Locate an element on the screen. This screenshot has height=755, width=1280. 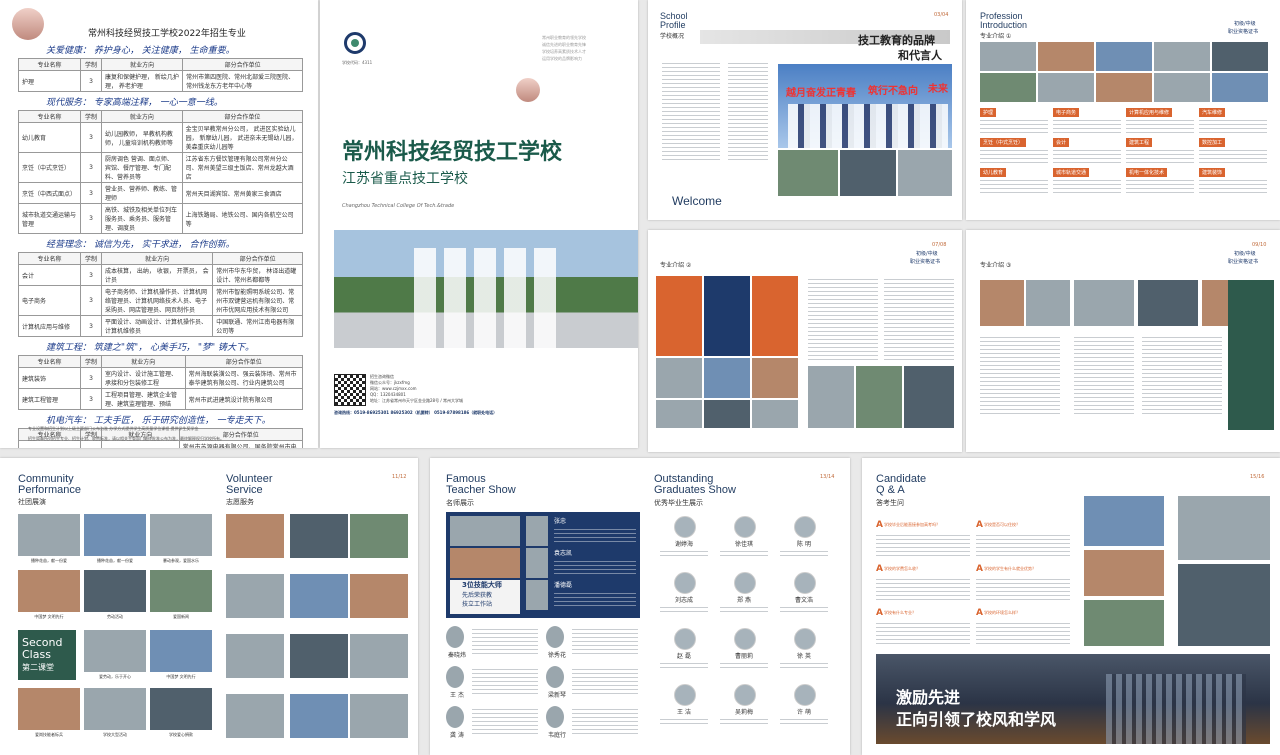
graduates-cn-title: 优秀毕业生展示 is located at coordinates (678, 503).